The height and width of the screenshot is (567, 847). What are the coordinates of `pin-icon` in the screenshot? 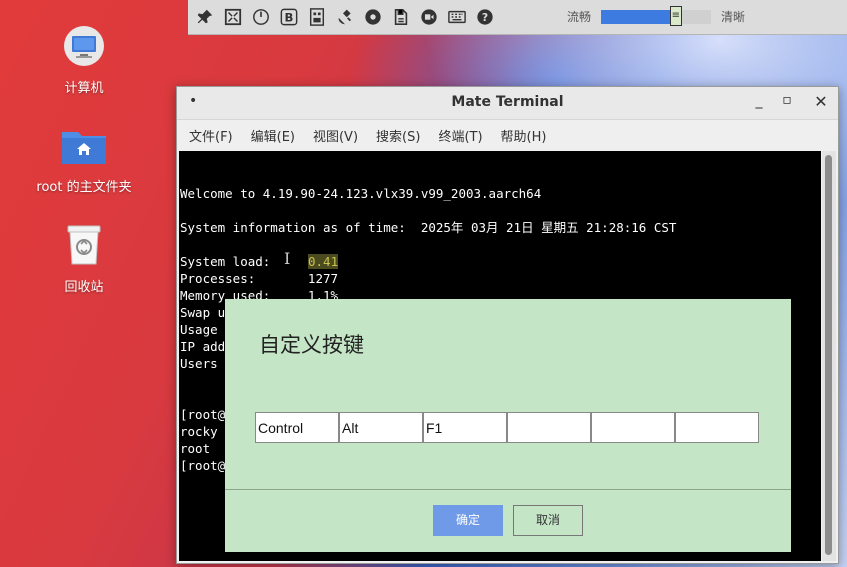 It's located at (205, 17).